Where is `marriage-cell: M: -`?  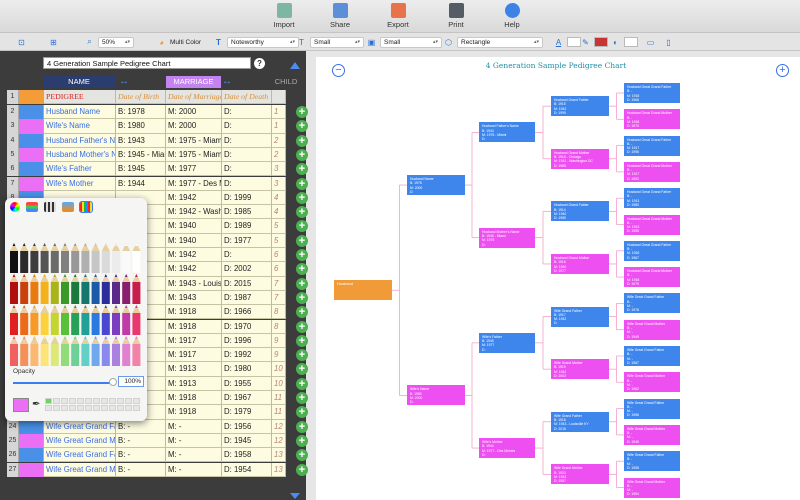
marriage-cell: M: - is located at coordinates (194, 426).